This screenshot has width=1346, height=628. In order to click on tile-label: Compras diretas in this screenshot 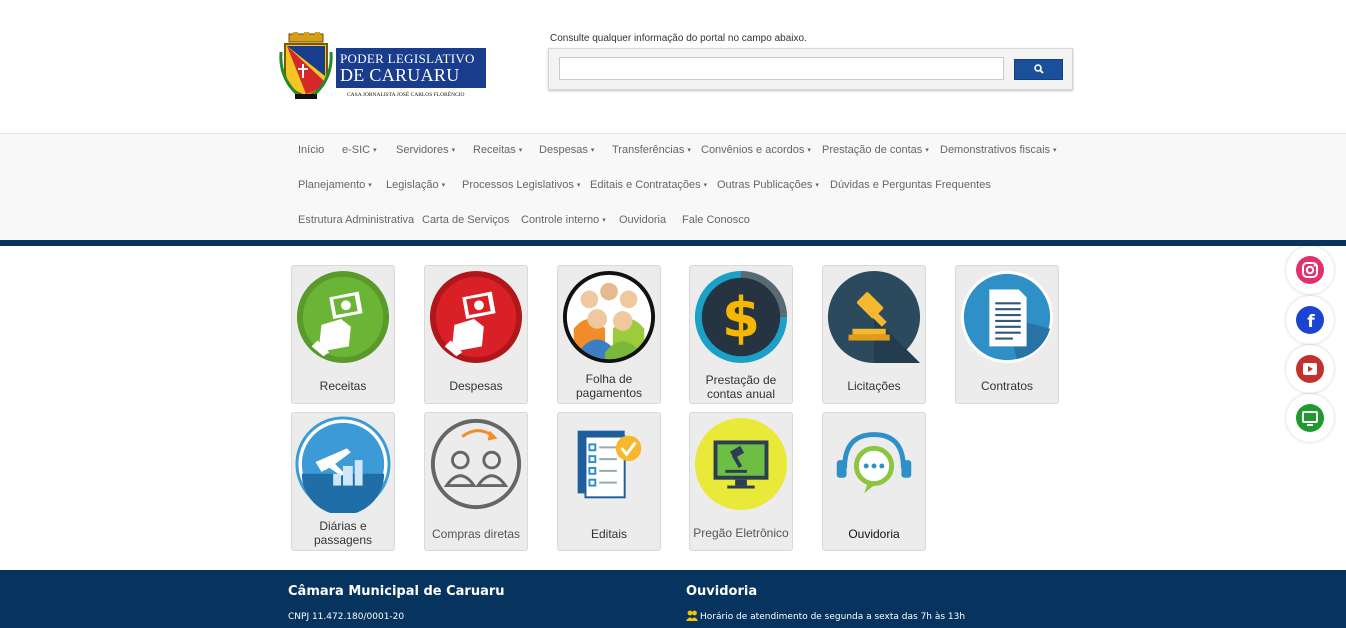, I will do `click(476, 534)`.